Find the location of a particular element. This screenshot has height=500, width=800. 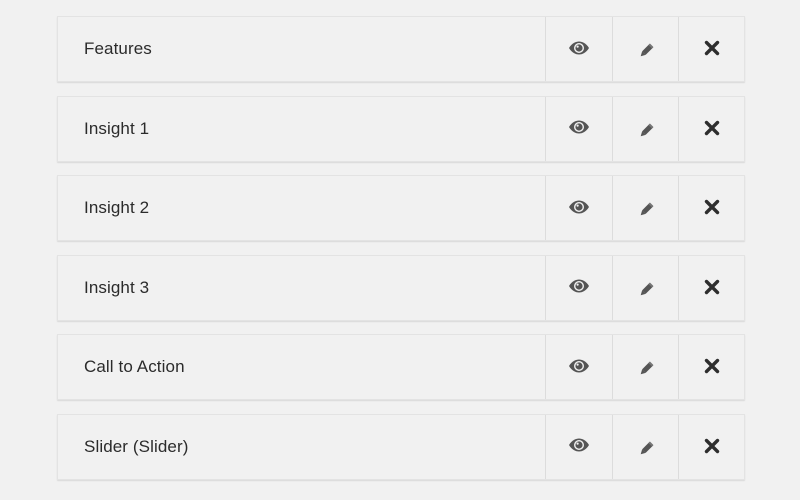

list-item: Insight 1 is located at coordinates (401, 128).